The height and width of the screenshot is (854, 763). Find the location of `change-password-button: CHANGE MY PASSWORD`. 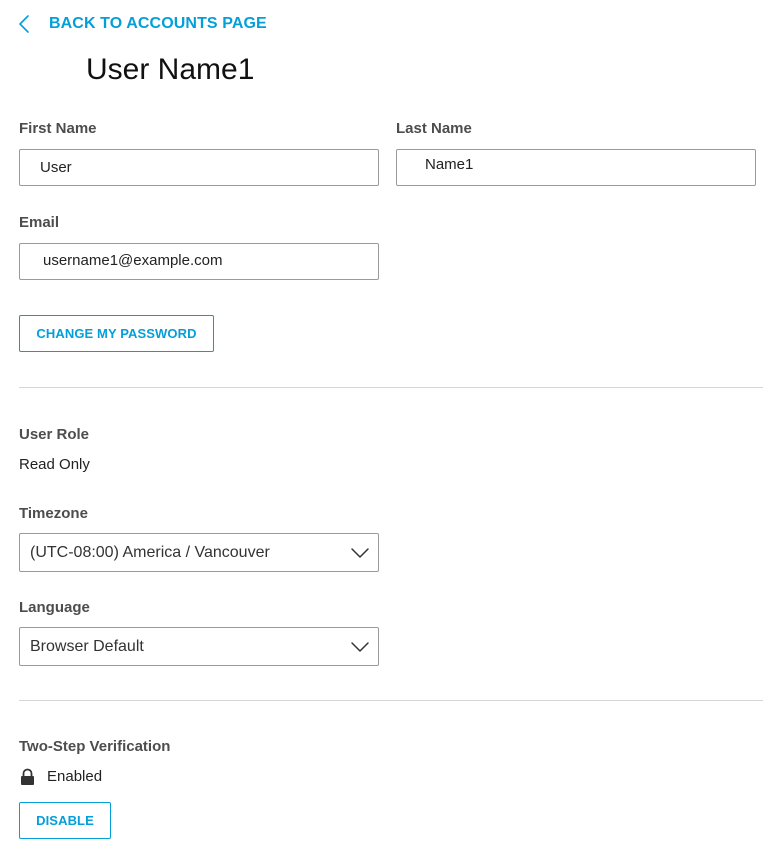

change-password-button: CHANGE MY PASSWORD is located at coordinates (116, 333).